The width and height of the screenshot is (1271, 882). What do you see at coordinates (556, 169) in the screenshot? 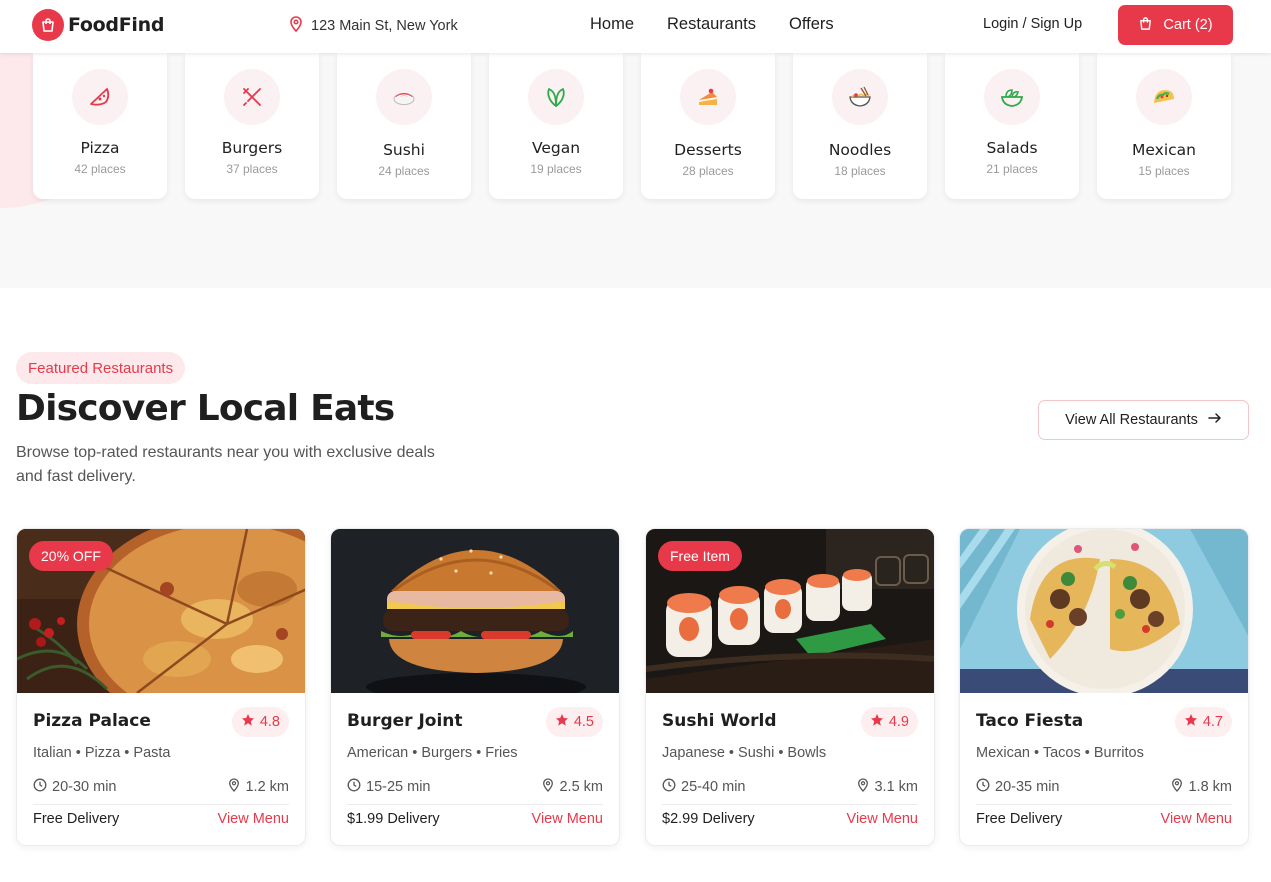
I see `category-count: 19 places` at bounding box center [556, 169].